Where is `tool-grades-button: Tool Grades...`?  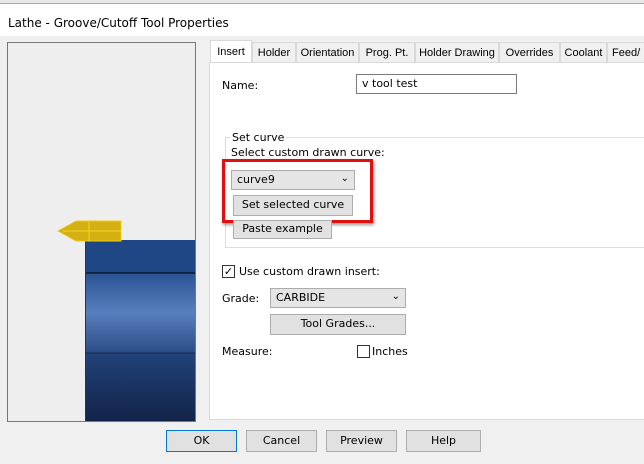
tool-grades-button: Tool Grades... is located at coordinates (338, 324).